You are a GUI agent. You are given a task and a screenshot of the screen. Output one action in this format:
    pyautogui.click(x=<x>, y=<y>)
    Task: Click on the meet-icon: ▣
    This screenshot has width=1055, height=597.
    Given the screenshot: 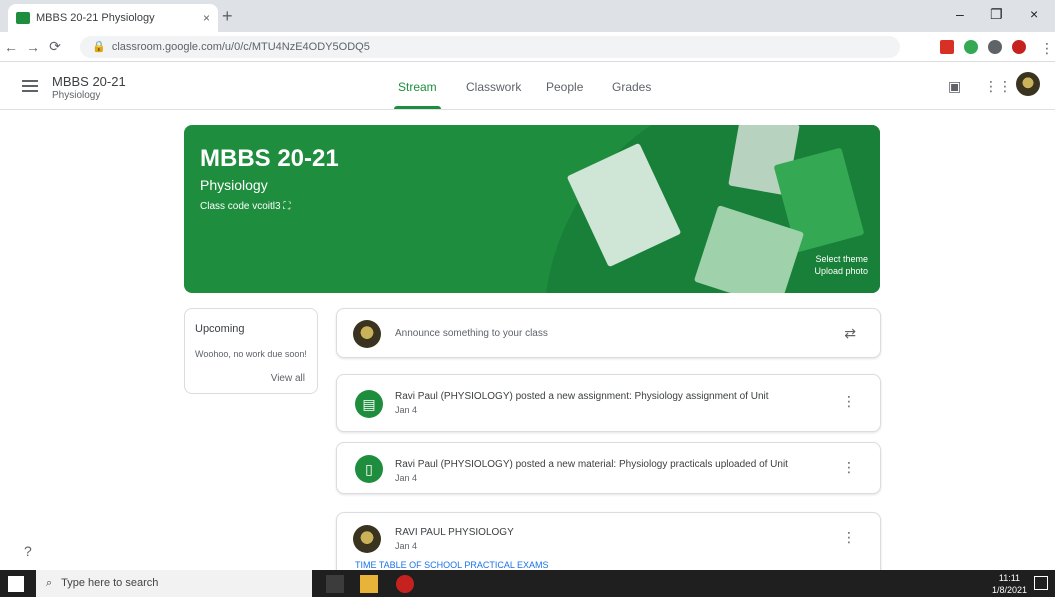 What is the action you would take?
    pyautogui.click(x=954, y=86)
    